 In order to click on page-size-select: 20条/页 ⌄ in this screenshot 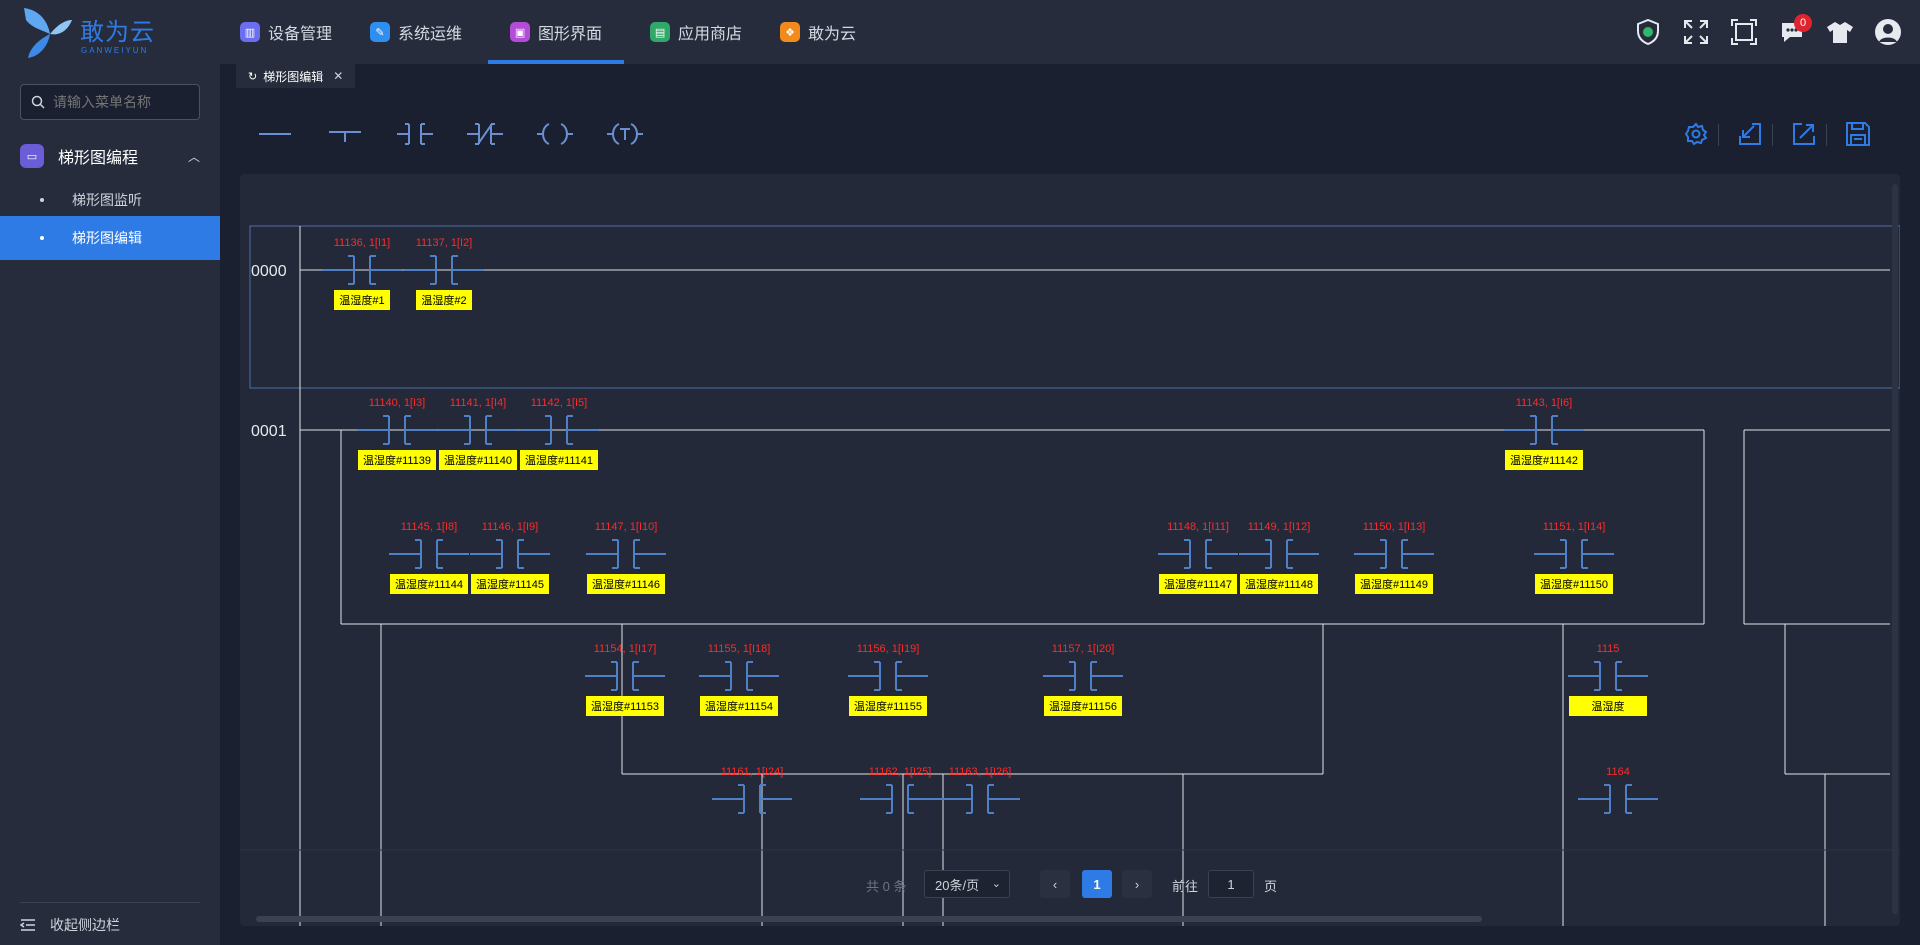, I will do `click(967, 884)`.